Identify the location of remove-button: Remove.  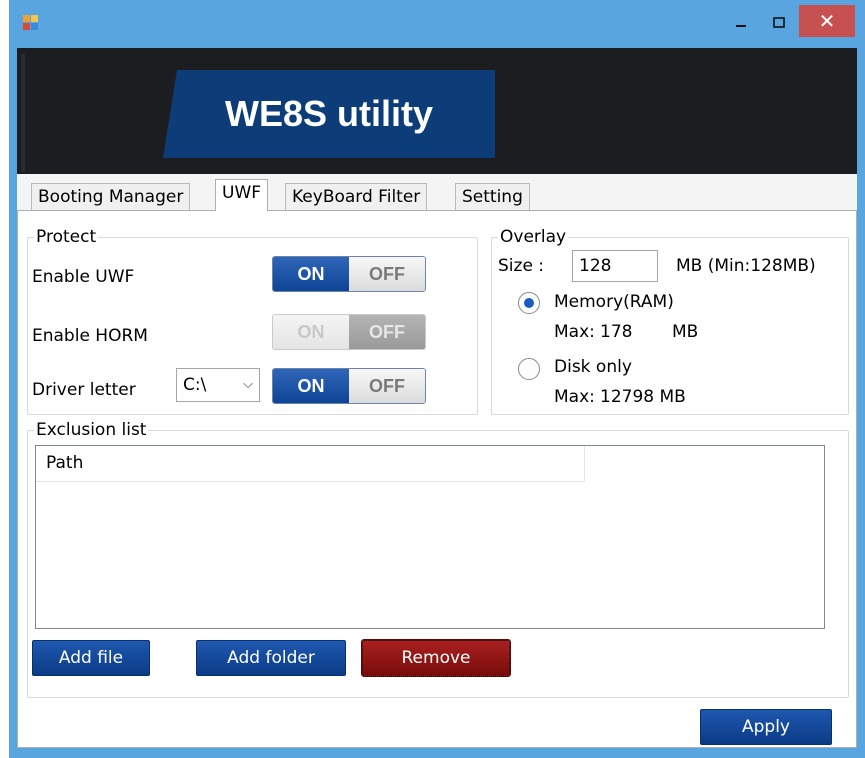
(436, 658).